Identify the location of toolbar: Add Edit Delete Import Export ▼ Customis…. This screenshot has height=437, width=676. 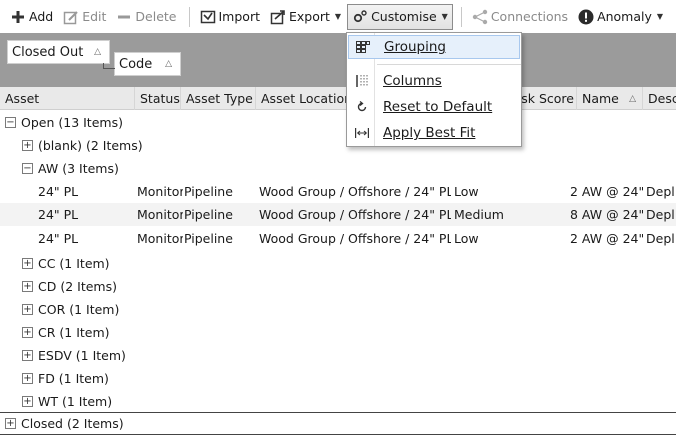
(338, 16).